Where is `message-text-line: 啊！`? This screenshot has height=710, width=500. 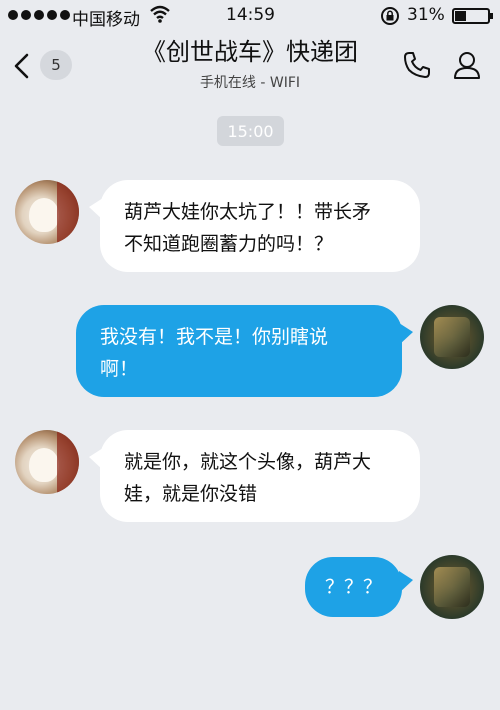
message-text-line: 啊！ is located at coordinates (119, 369).